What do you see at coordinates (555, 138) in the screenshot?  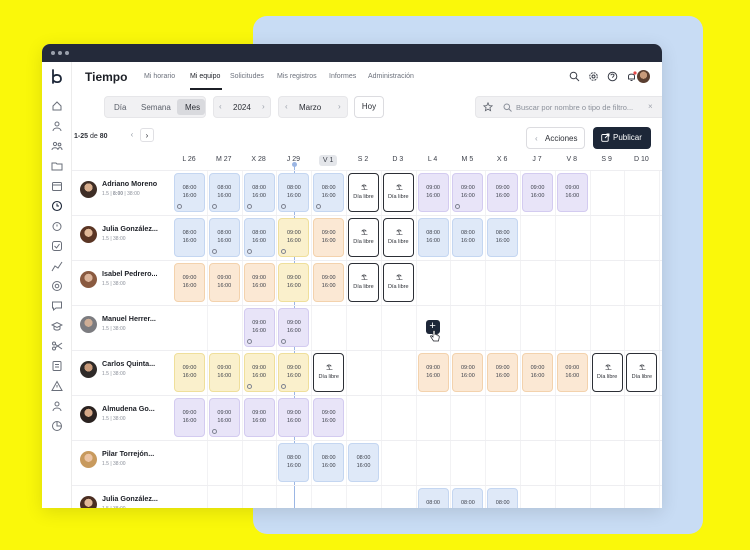 I see `actions-button: ‹ Acciones` at bounding box center [555, 138].